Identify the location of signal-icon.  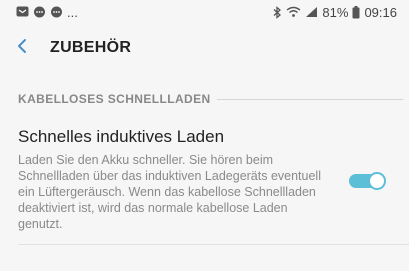
(311, 12).